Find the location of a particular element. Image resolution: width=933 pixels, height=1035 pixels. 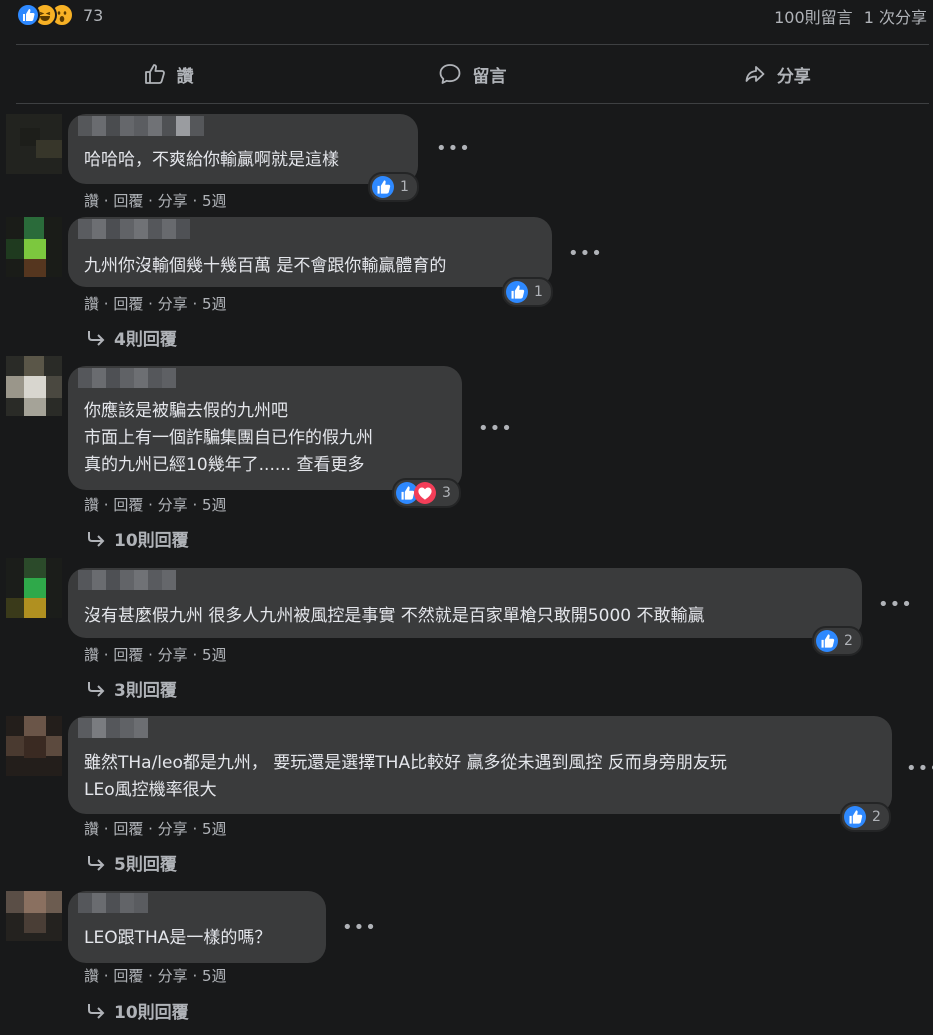

reaction-count: 73 is located at coordinates (93, 15).